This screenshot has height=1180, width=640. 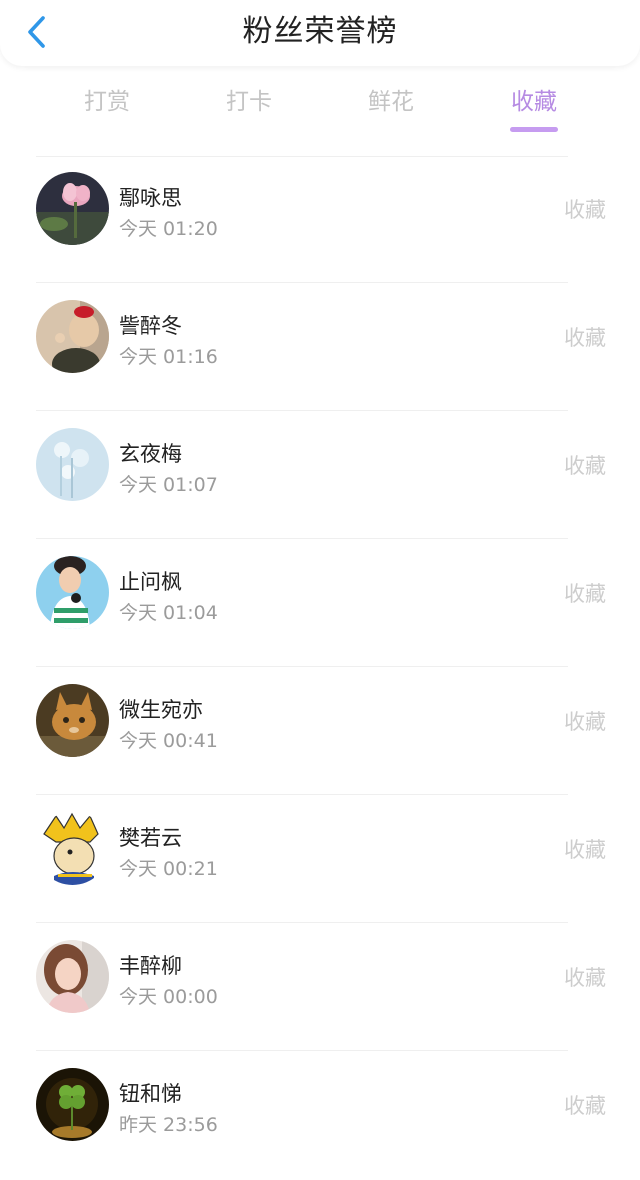 I want to click on fan-time: 今天 01:07, so click(x=168, y=485).